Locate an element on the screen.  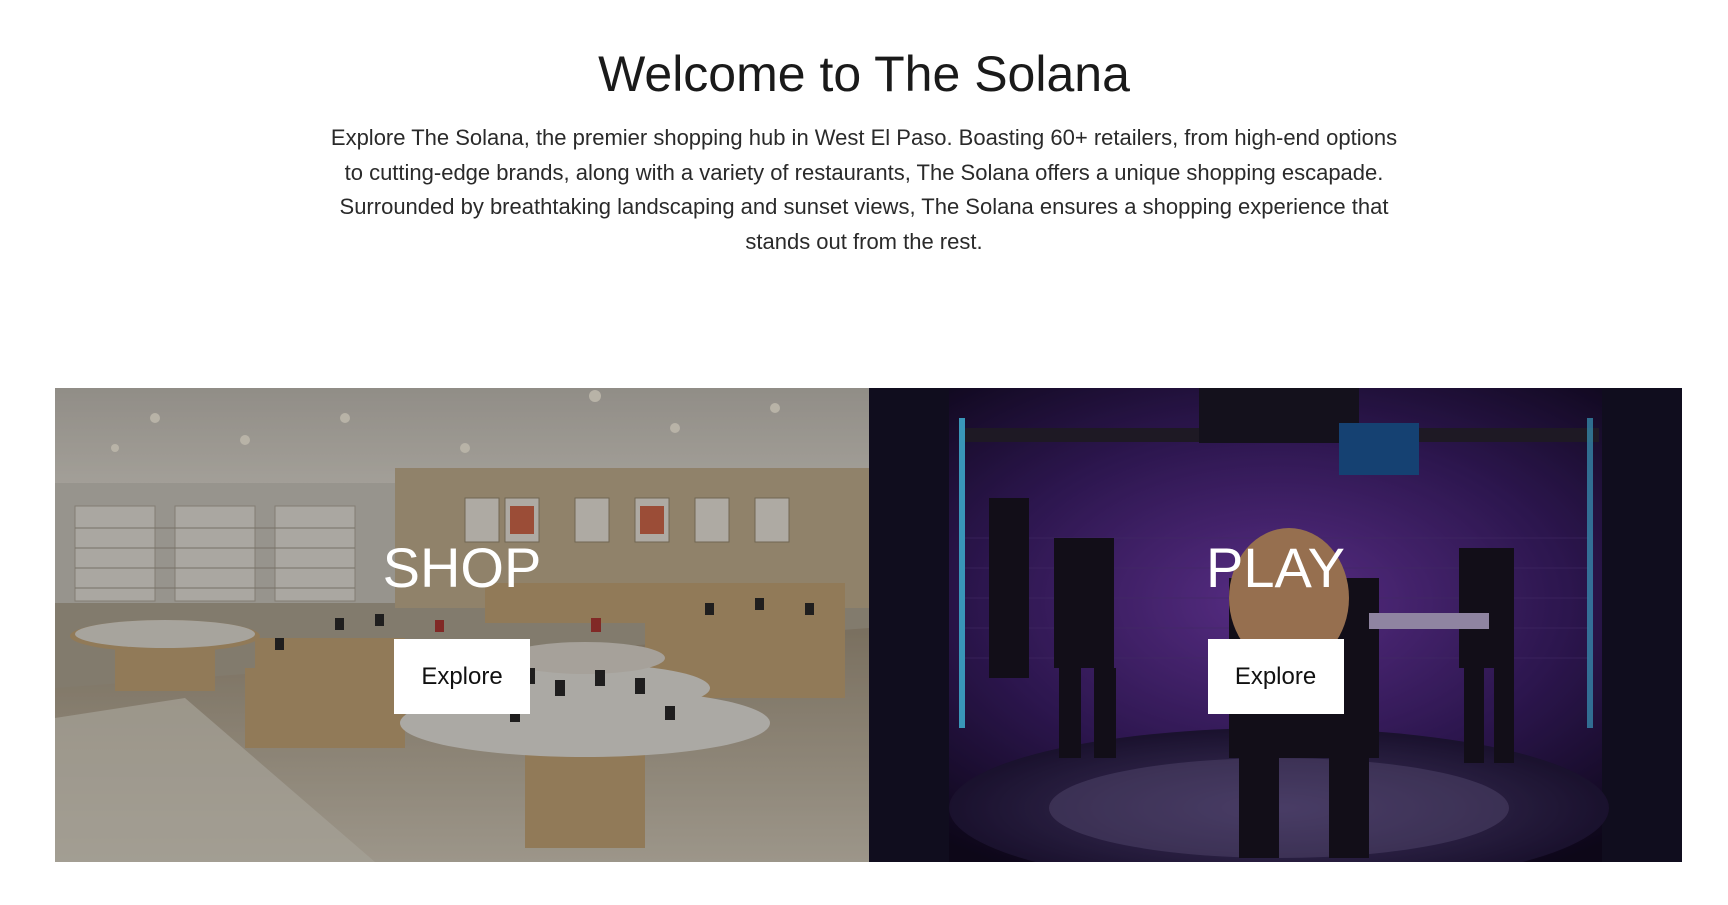
page-title: Welcome to The Solana is located at coordinates (864, 74).